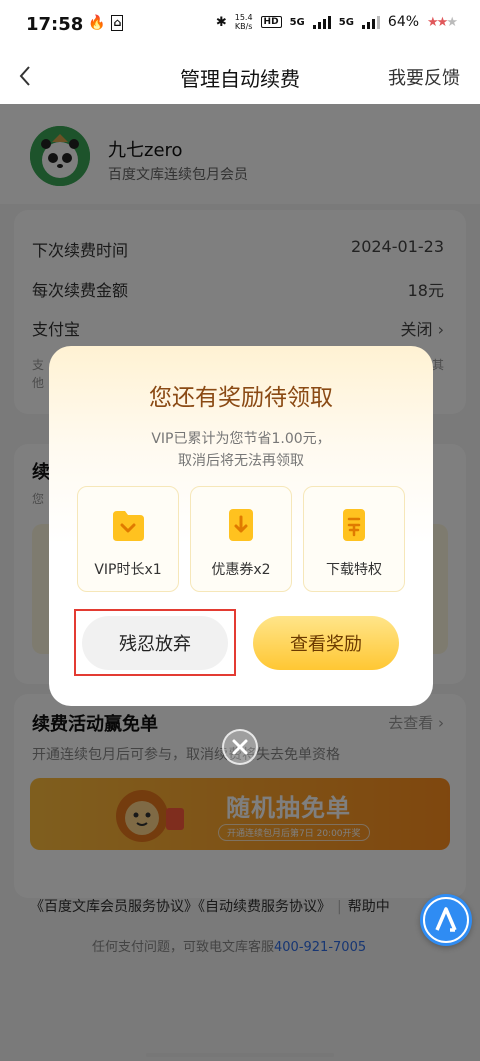 Image resolution: width=480 pixels, height=1061 pixels. I want to click on network-5g-label-2: 5G, so click(346, 22).